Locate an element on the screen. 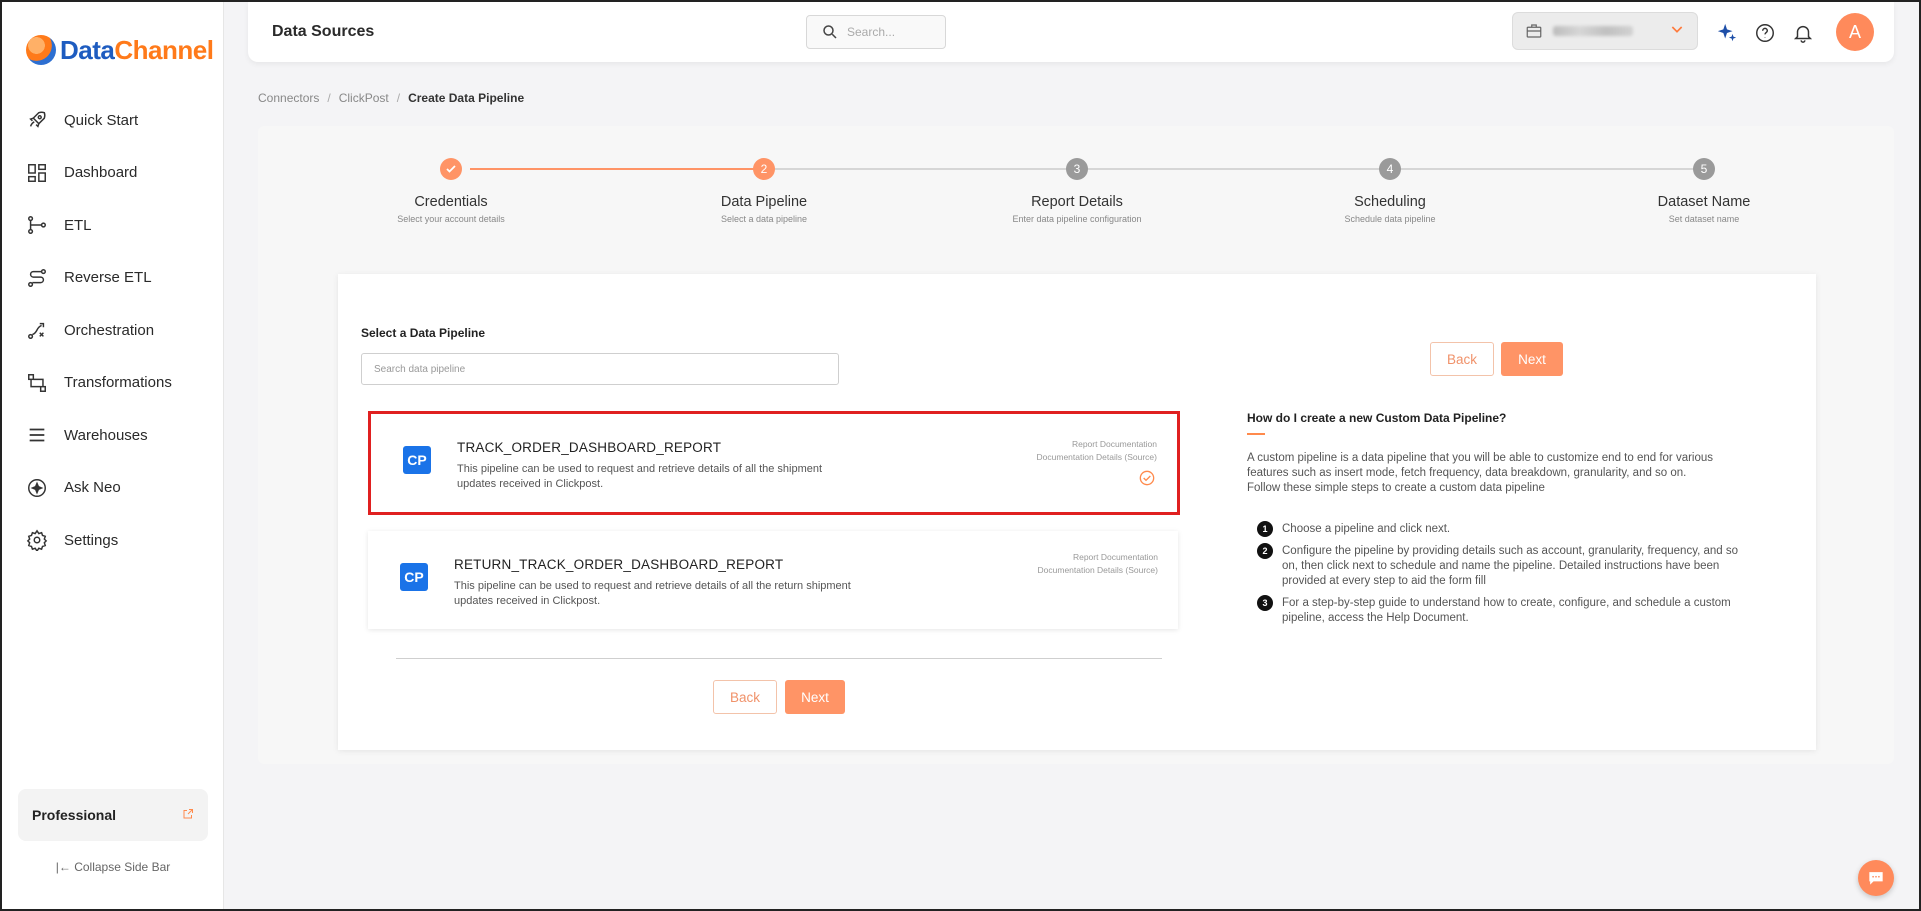 This screenshot has width=1921, height=911. step-done-check-icon is located at coordinates (451, 169).